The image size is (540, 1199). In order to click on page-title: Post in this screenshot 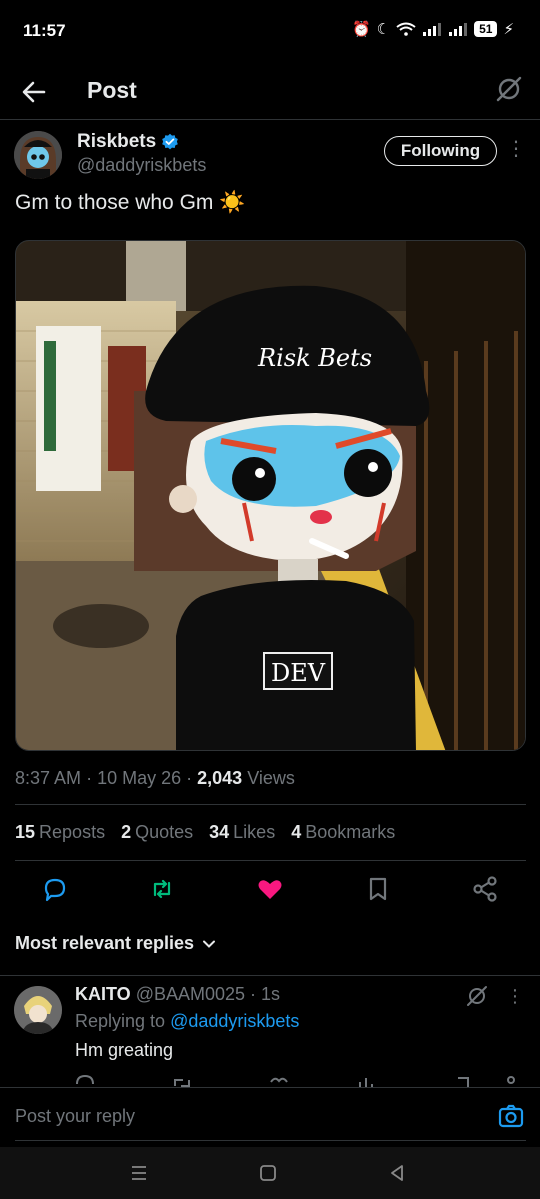, I will do `click(112, 90)`.